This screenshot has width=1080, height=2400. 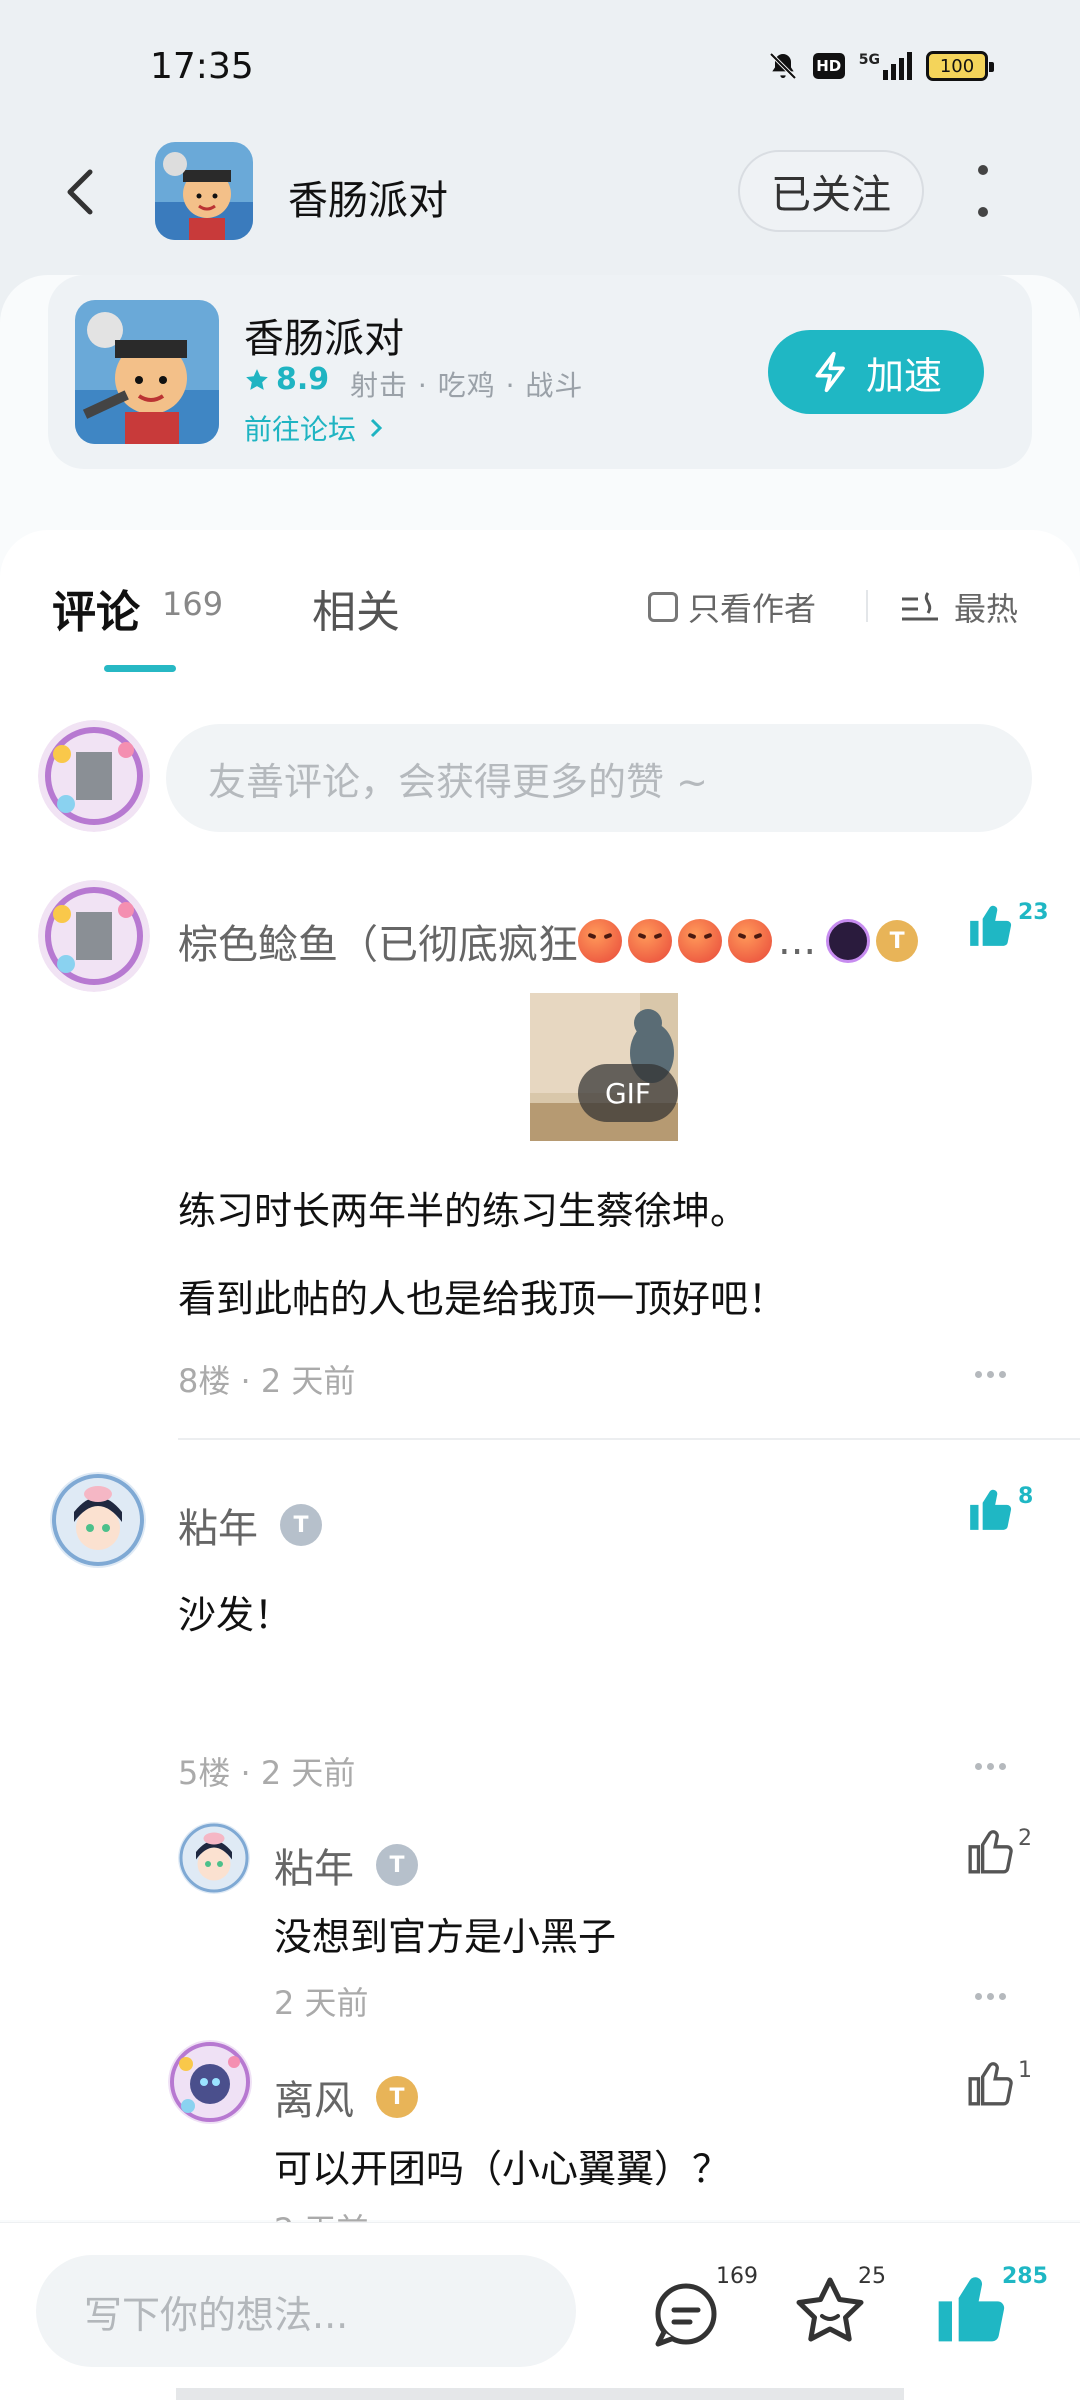 What do you see at coordinates (1025, 1838) in the screenshot?
I see `like-count: 2` at bounding box center [1025, 1838].